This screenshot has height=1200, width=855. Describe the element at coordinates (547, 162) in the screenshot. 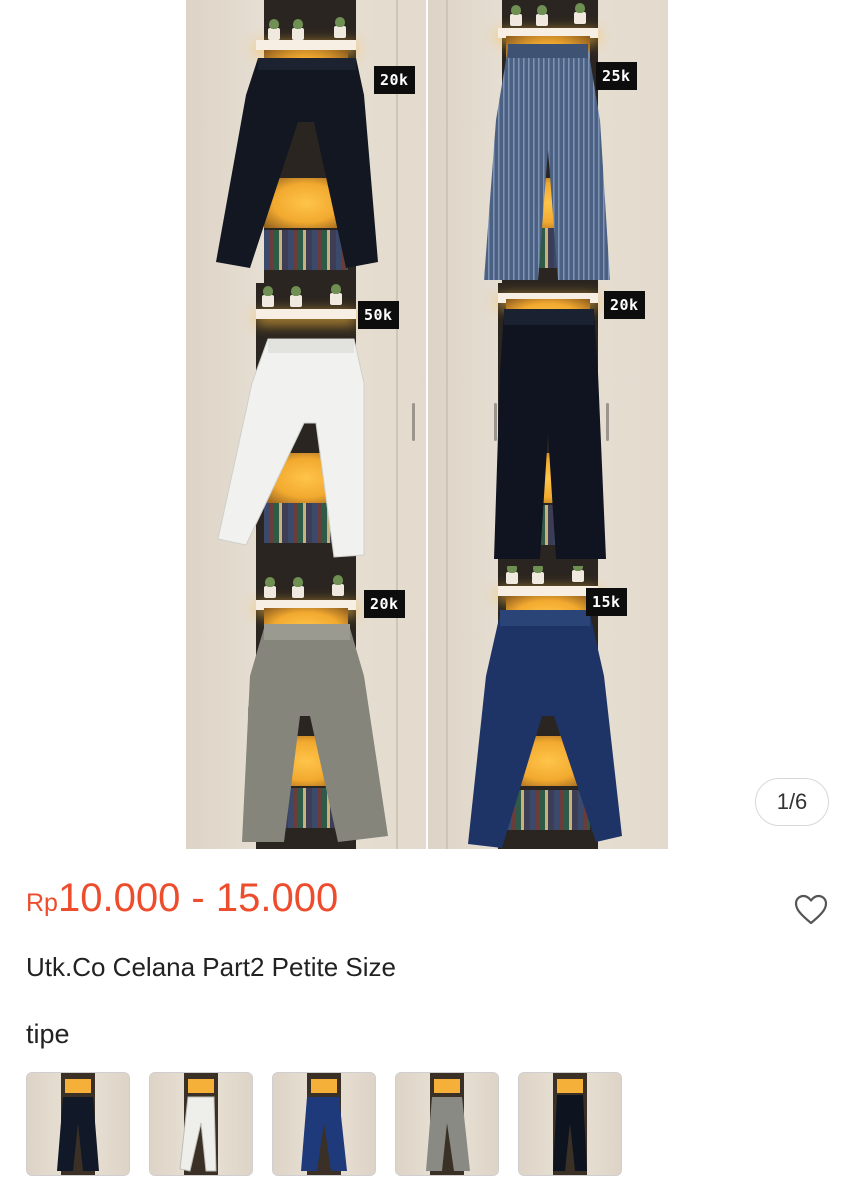

I see `striped-pants-image` at that location.